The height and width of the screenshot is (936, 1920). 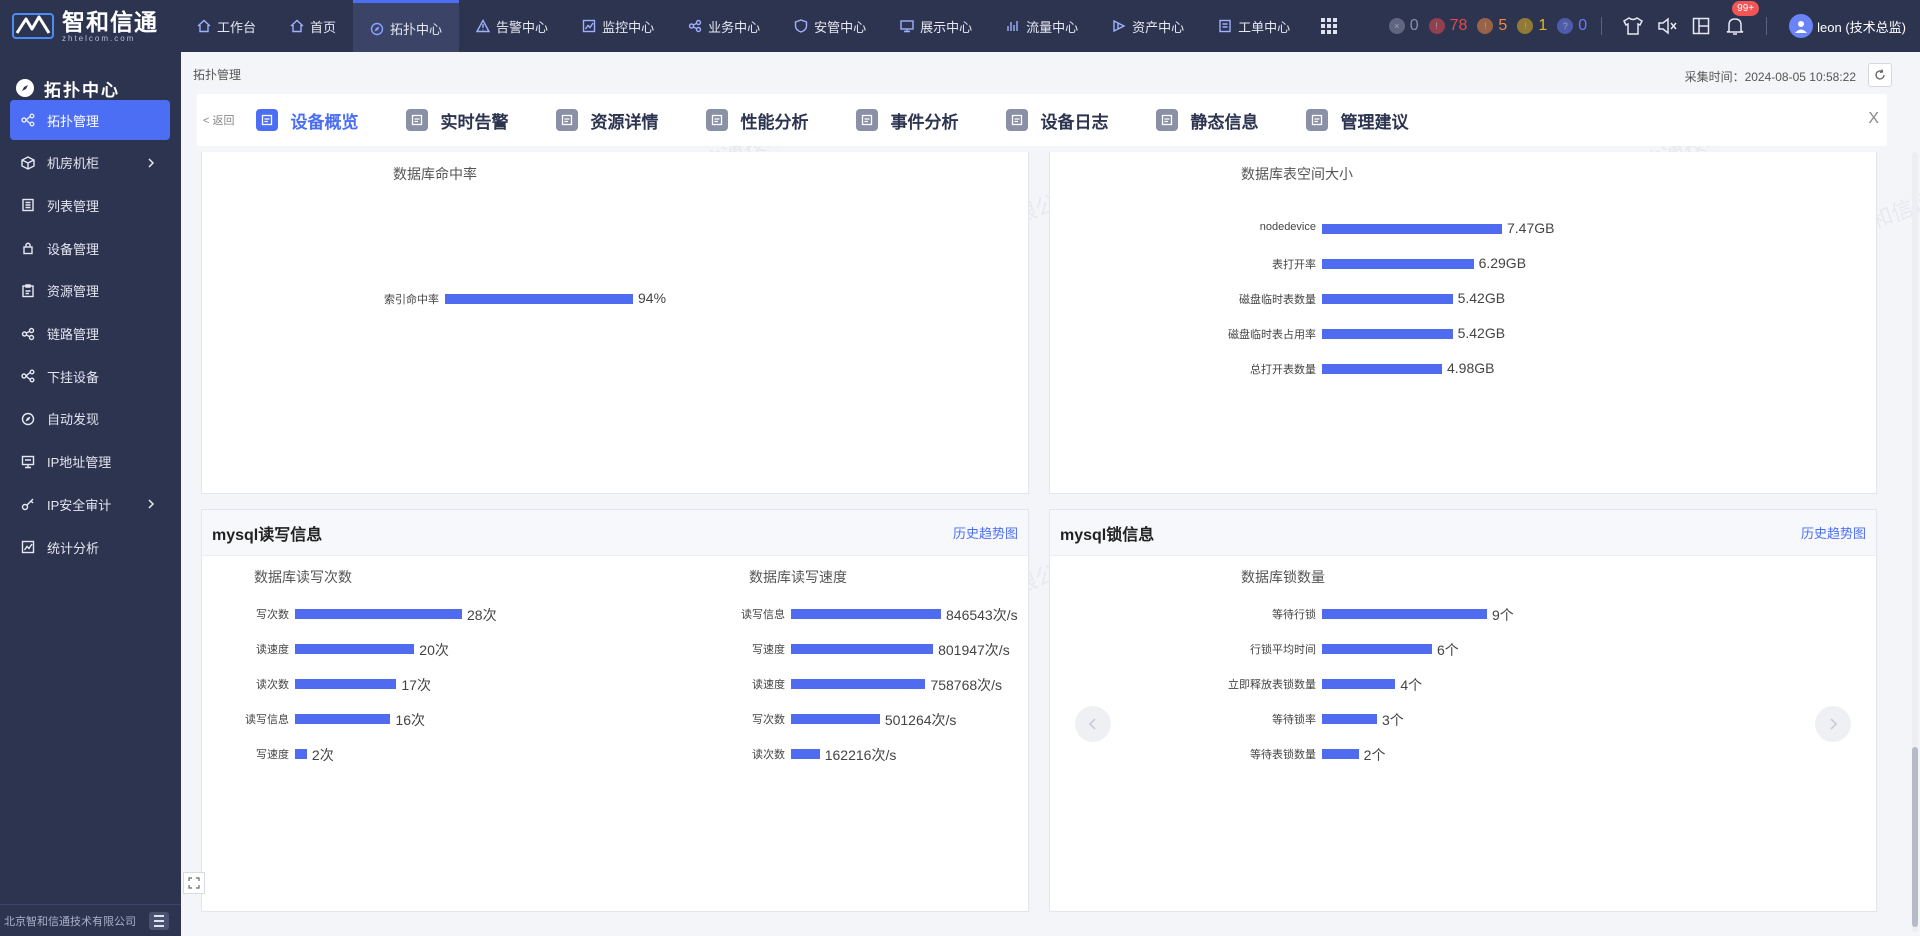 I want to click on bar-row: 磁盘临时表占用率 5.42GB, so click(x=1425, y=333).